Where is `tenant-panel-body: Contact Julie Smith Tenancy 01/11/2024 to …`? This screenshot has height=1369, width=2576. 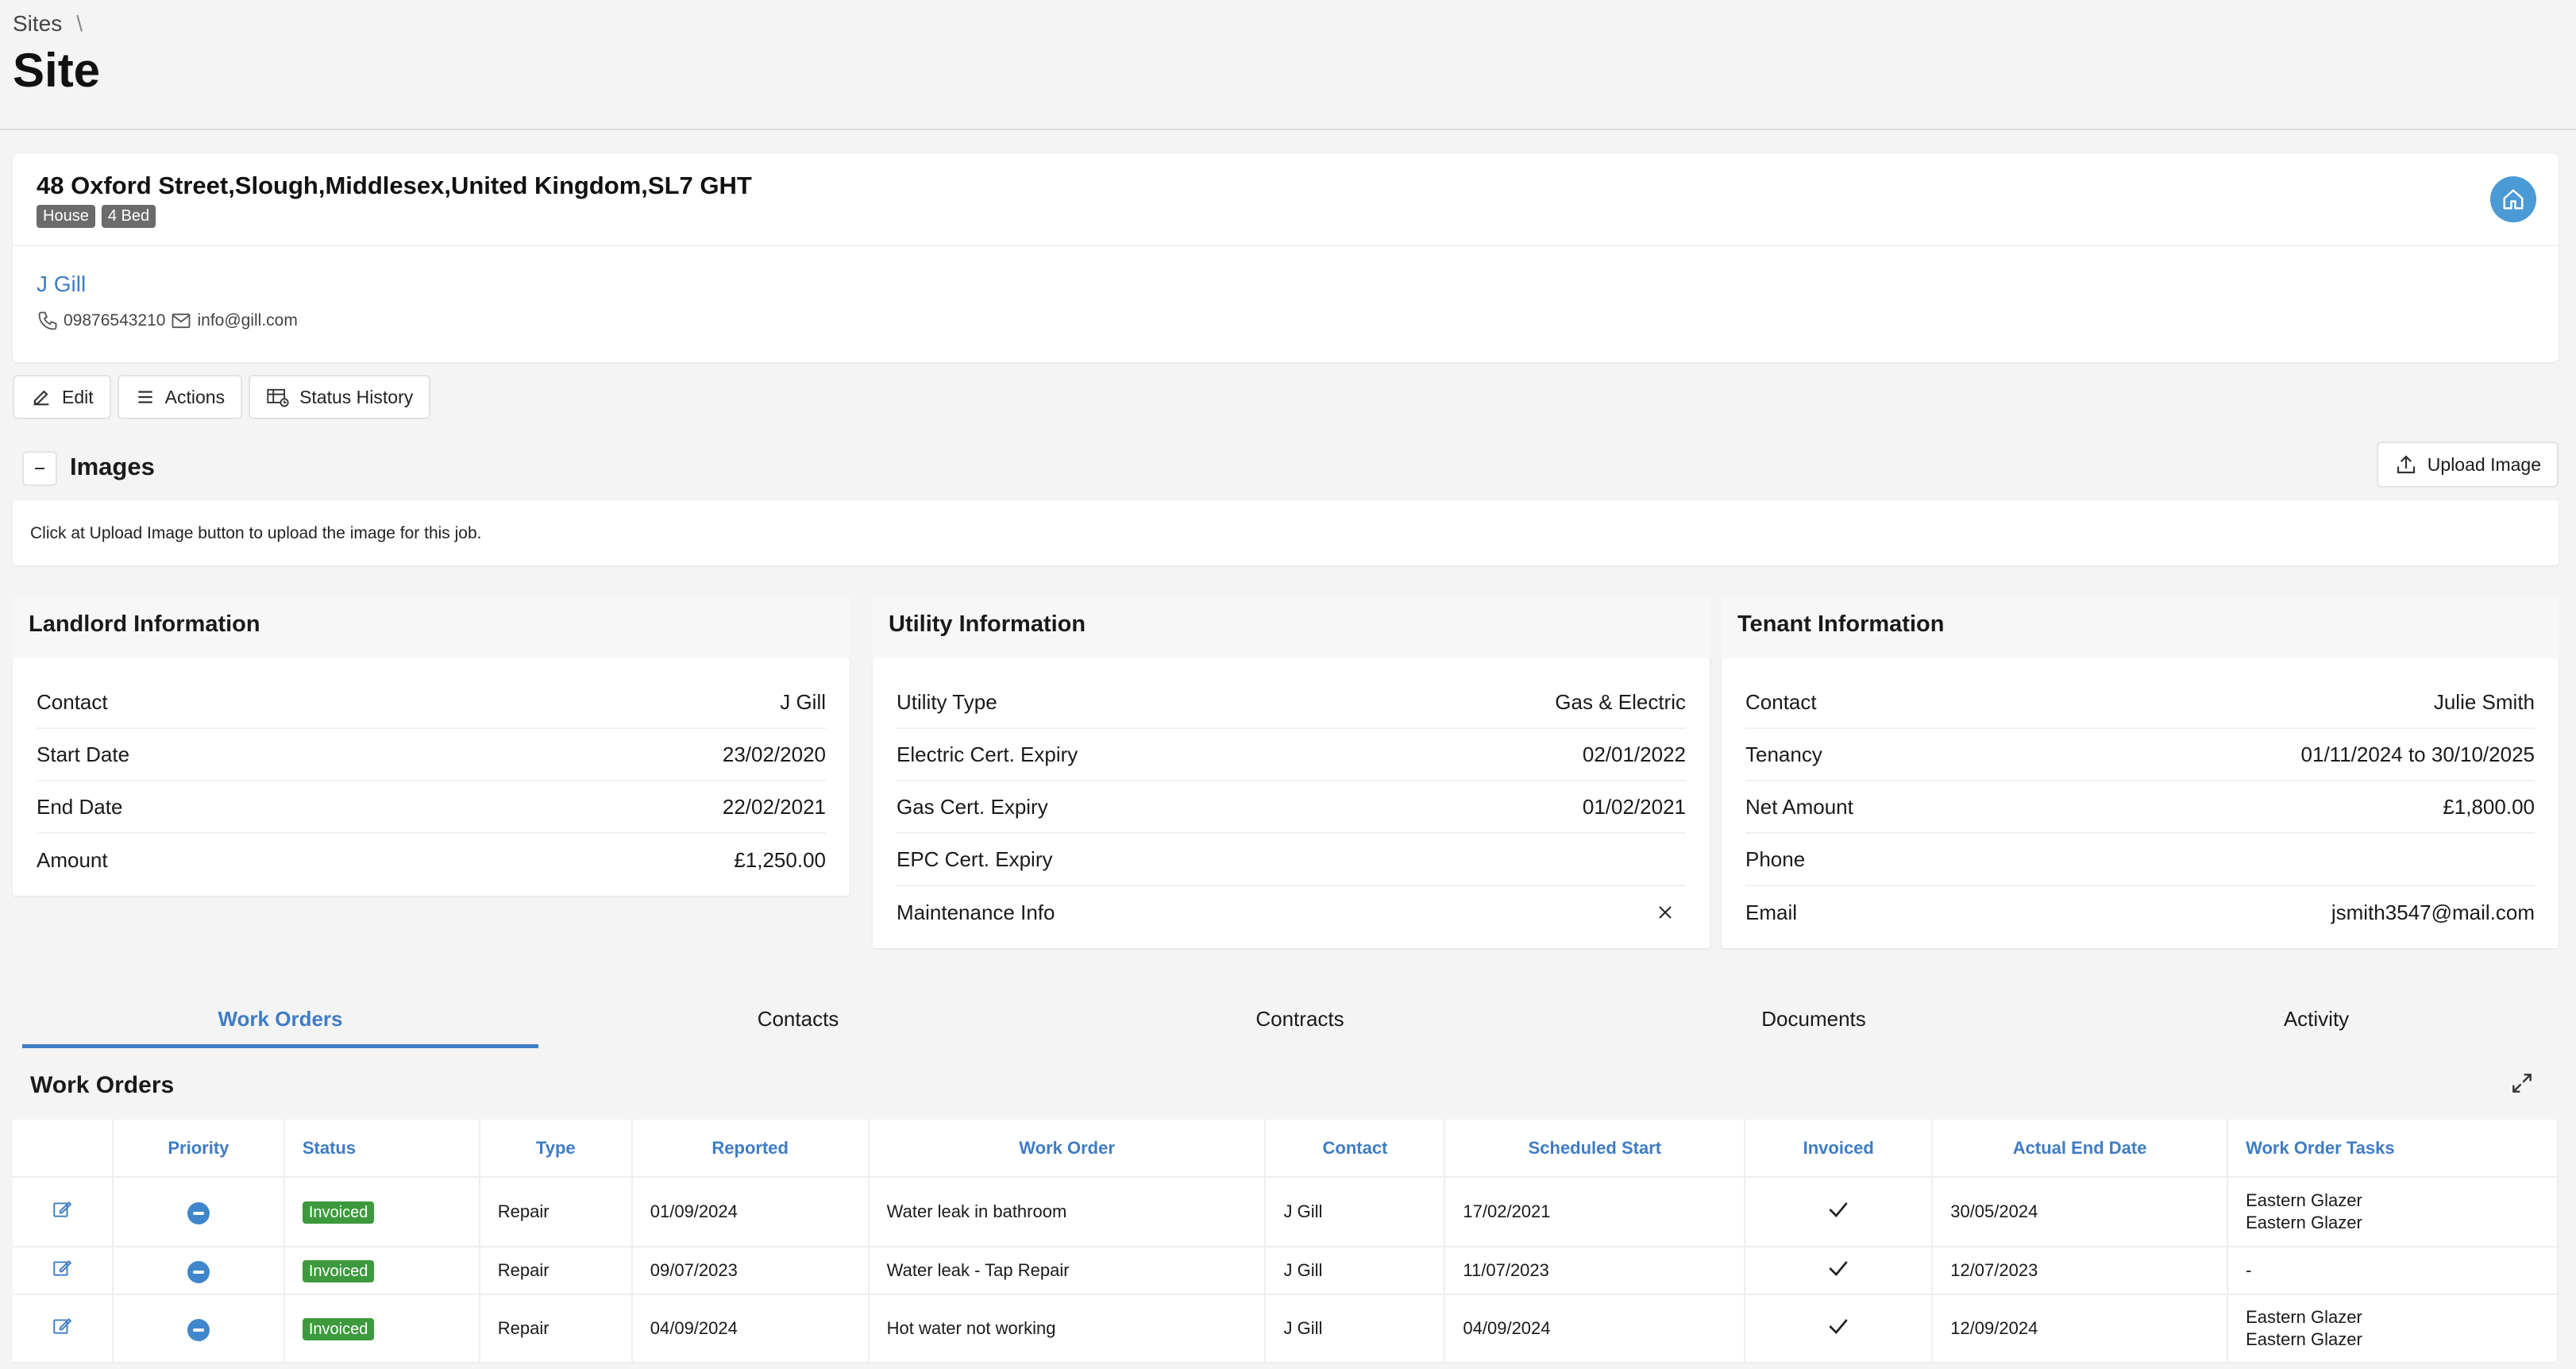
tenant-panel-body: Contact Julie Smith Tenancy 01/11/2024 to … is located at coordinates (2140, 803).